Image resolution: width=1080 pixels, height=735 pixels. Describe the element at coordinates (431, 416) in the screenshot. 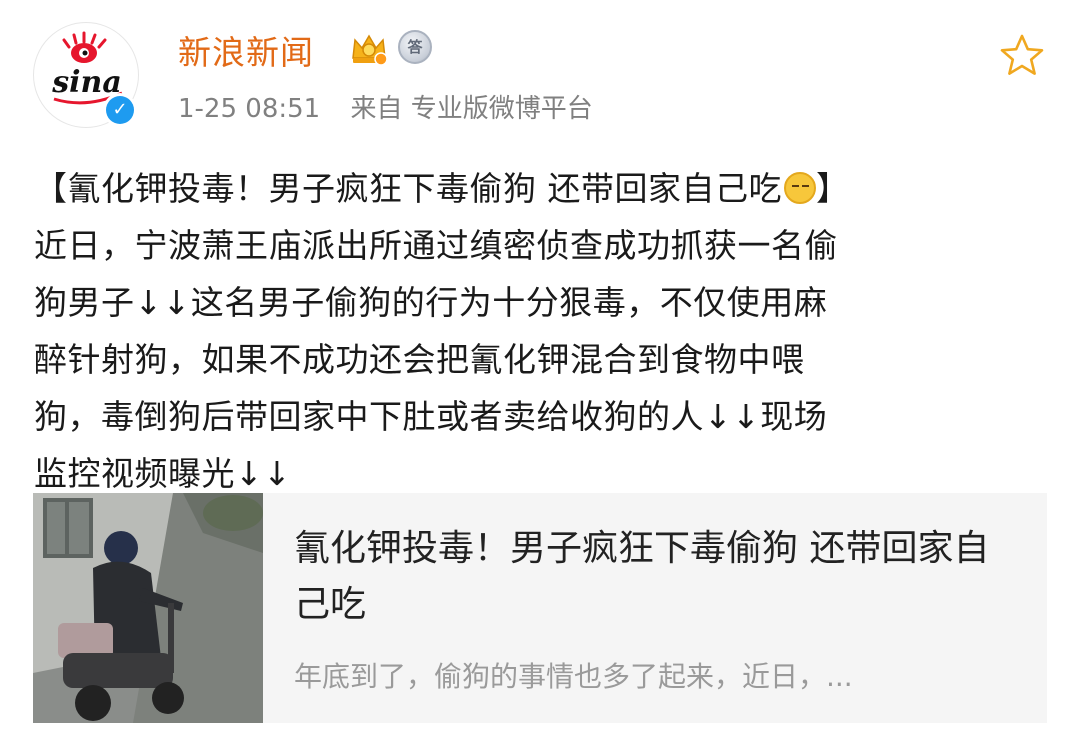

I see `post-line: 狗，毒倒狗后带回家中下肚或者卖给收狗的人↓↓现场` at that location.